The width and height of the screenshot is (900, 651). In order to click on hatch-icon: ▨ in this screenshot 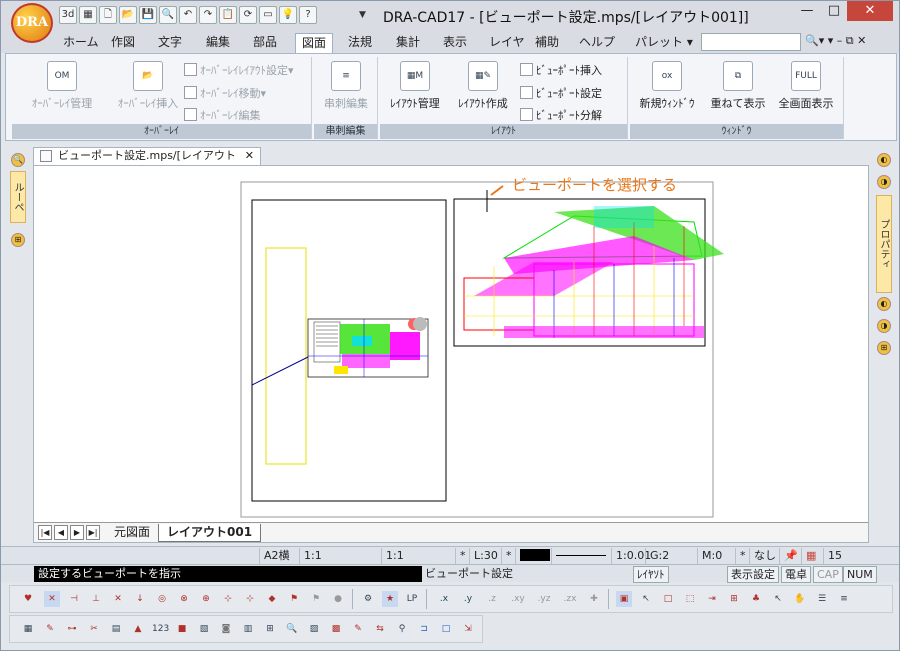, I will do `click(314, 629)`.